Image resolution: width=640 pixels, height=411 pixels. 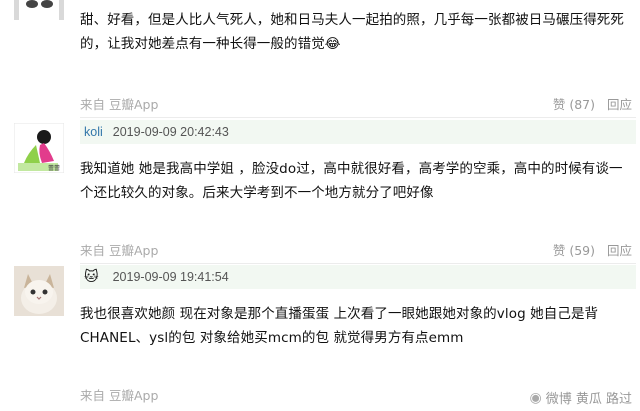 I want to click on avatar-image-anime, so click(x=39, y=10).